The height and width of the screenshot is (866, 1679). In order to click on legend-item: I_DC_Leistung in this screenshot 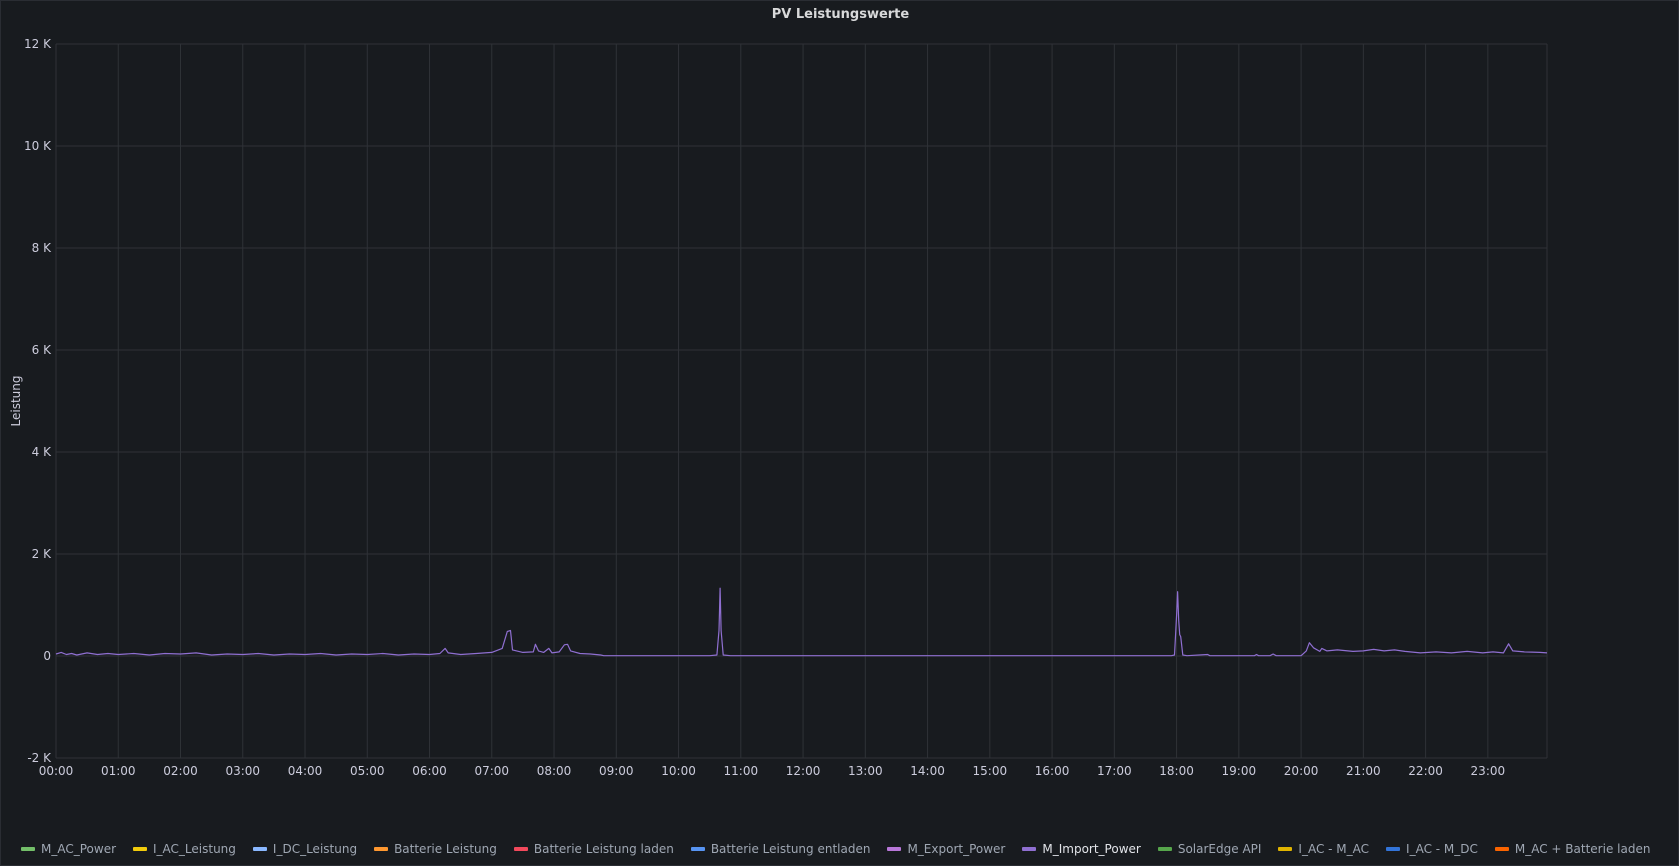, I will do `click(305, 849)`.